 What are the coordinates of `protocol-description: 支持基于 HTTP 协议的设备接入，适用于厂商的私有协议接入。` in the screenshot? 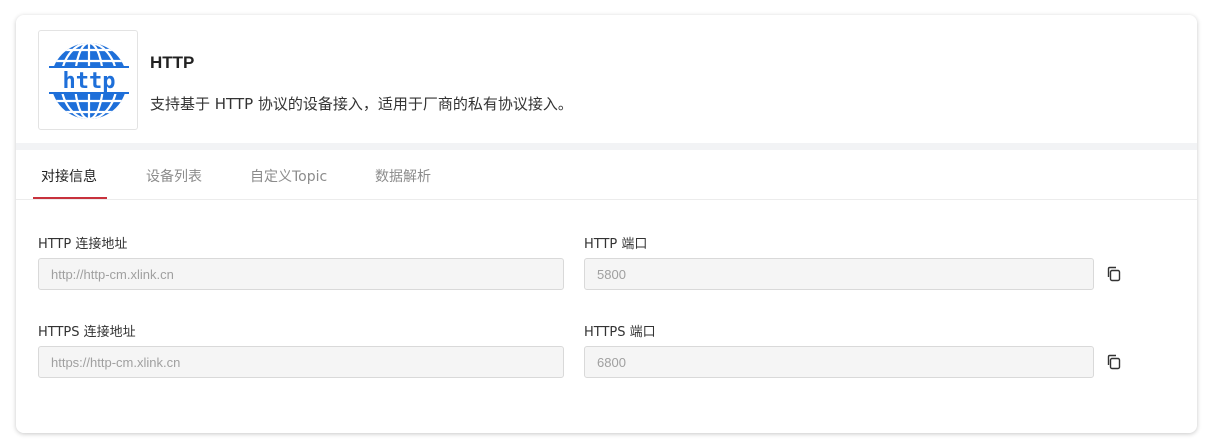 It's located at (361, 104).